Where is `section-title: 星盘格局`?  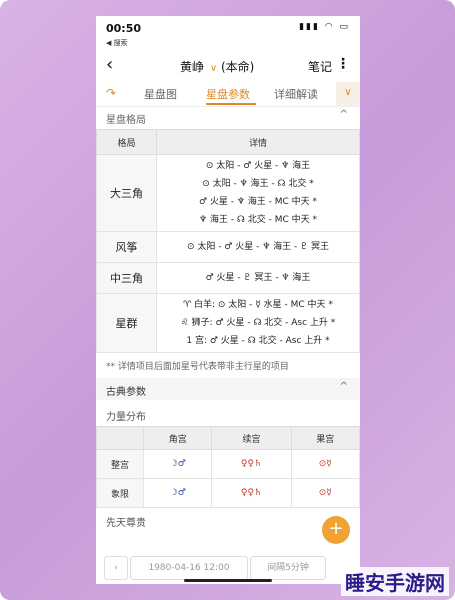
section-title: 星盘格局 is located at coordinates (126, 120).